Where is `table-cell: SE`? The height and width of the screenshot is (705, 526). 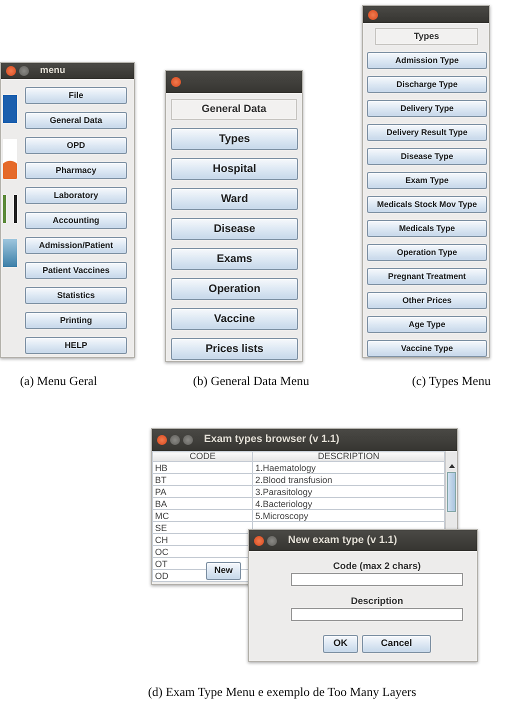
table-cell: SE is located at coordinates (202, 528).